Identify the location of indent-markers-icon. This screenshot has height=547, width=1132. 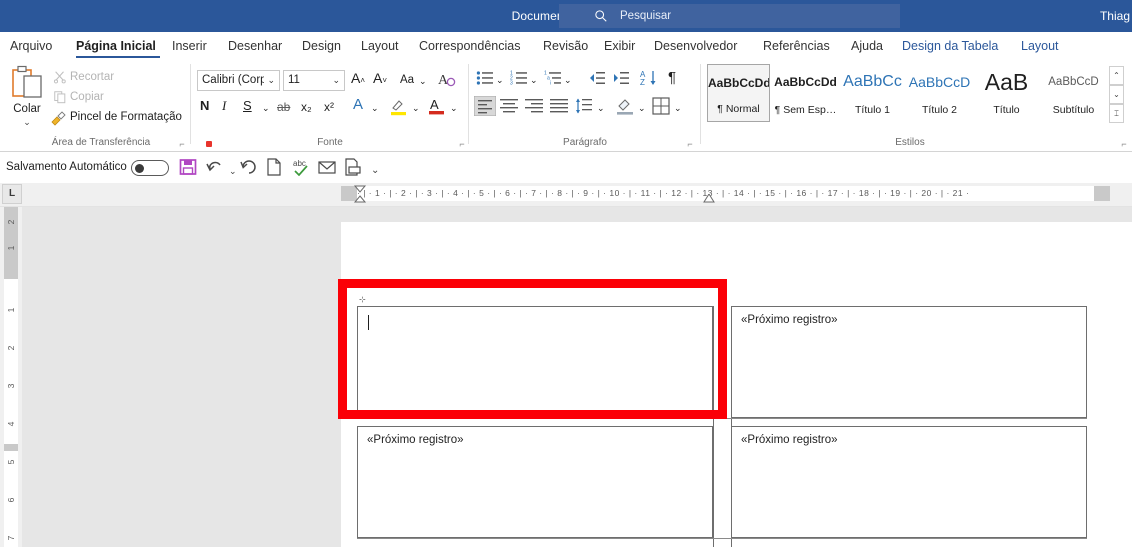
(360, 195).